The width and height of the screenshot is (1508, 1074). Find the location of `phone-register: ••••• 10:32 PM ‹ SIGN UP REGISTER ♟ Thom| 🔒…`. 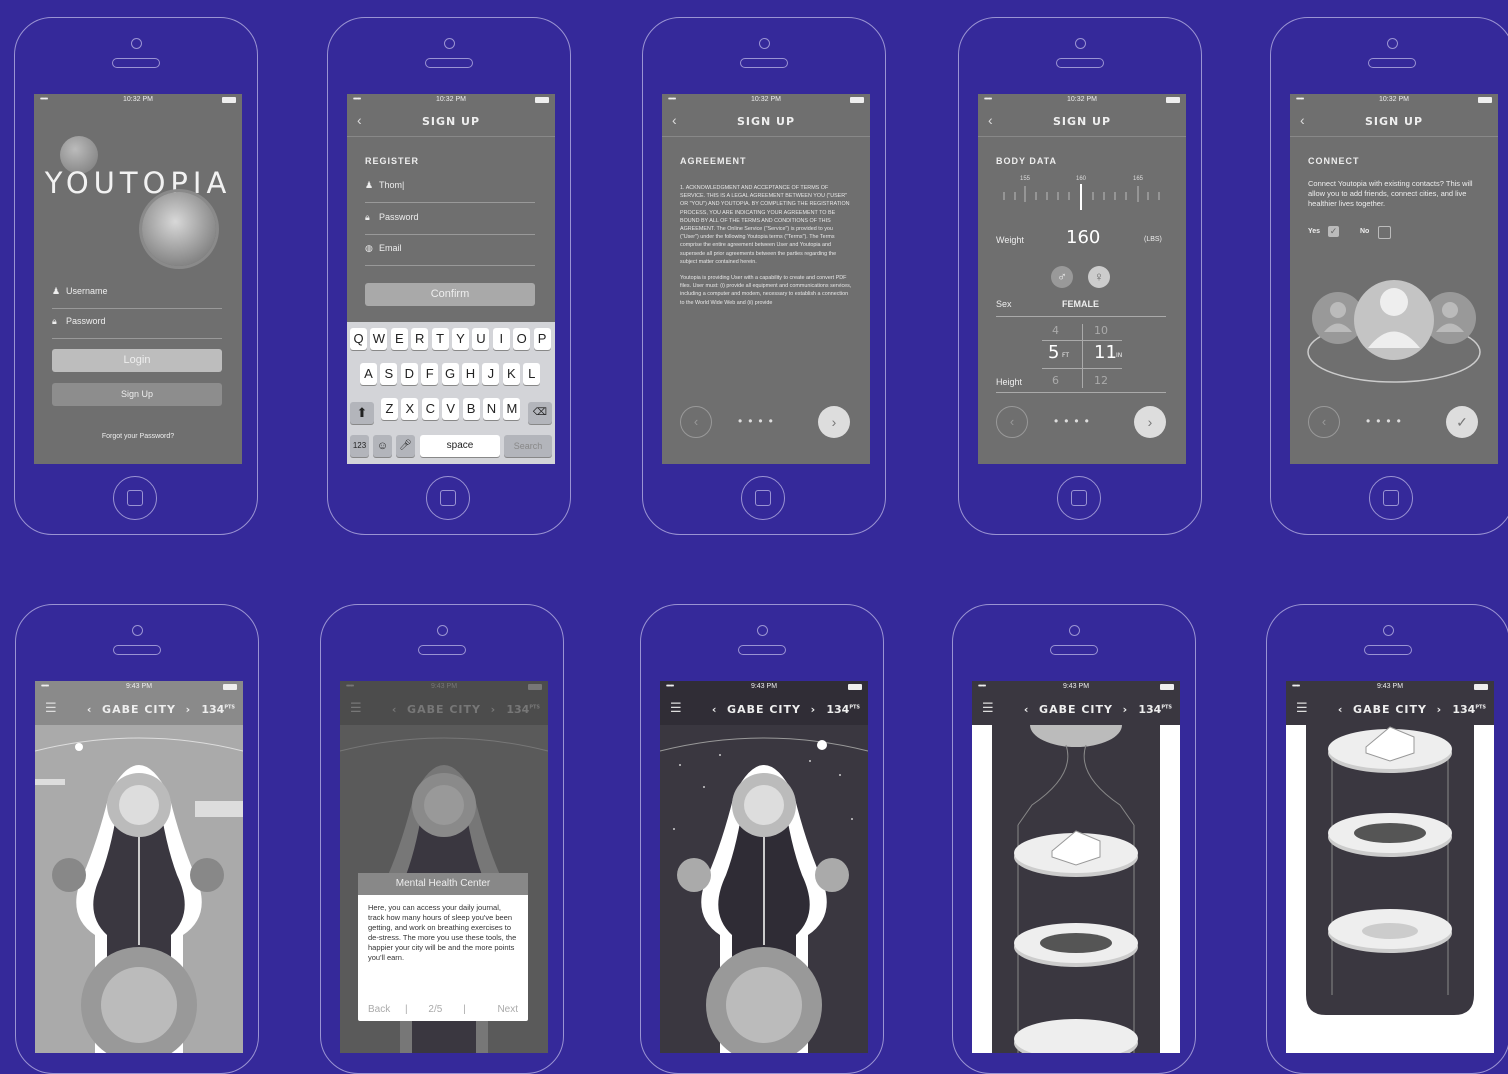

phone-register: ••••• 10:32 PM ‹ SIGN UP REGISTER ♟ Thom| 🔒… is located at coordinates (449, 276).